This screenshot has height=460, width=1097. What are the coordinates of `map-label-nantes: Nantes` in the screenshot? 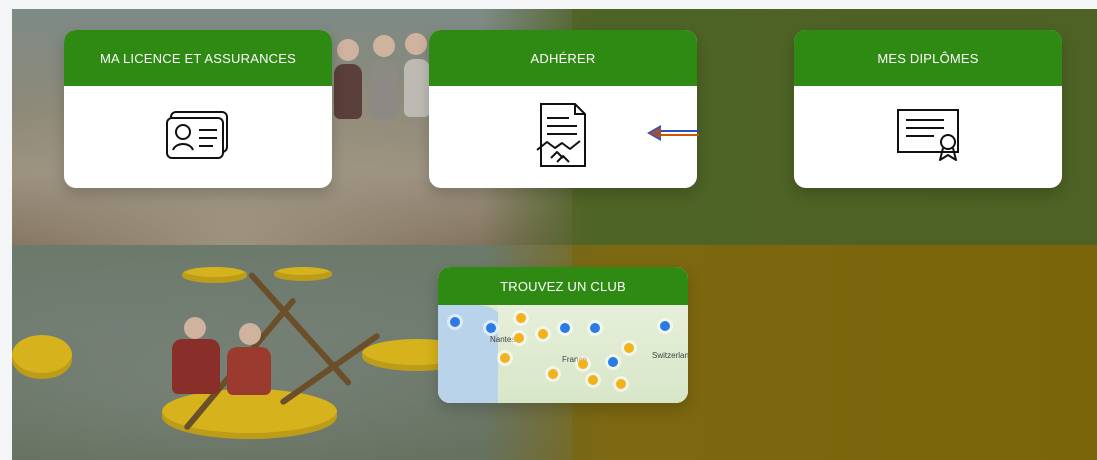 It's located at (503, 339).